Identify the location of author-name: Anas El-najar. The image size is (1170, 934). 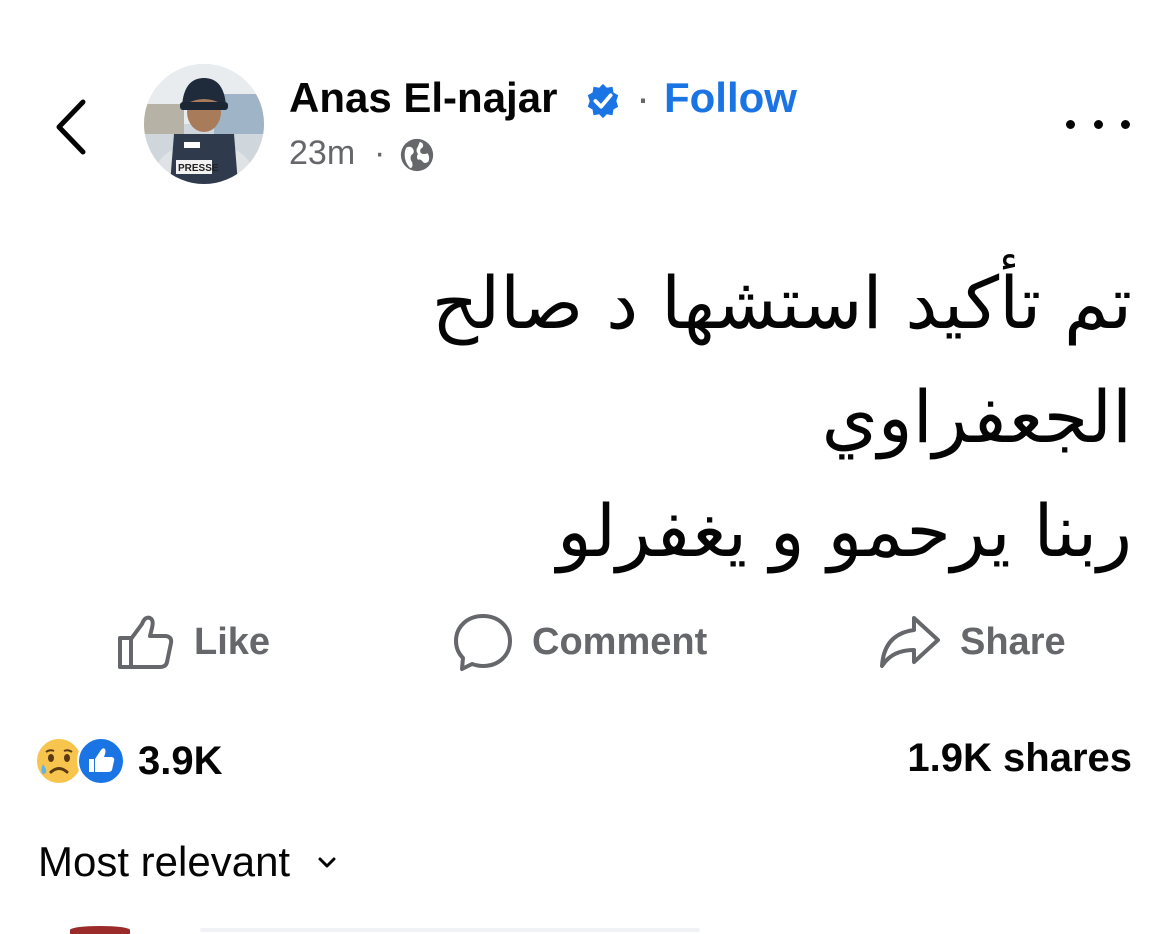
(423, 98).